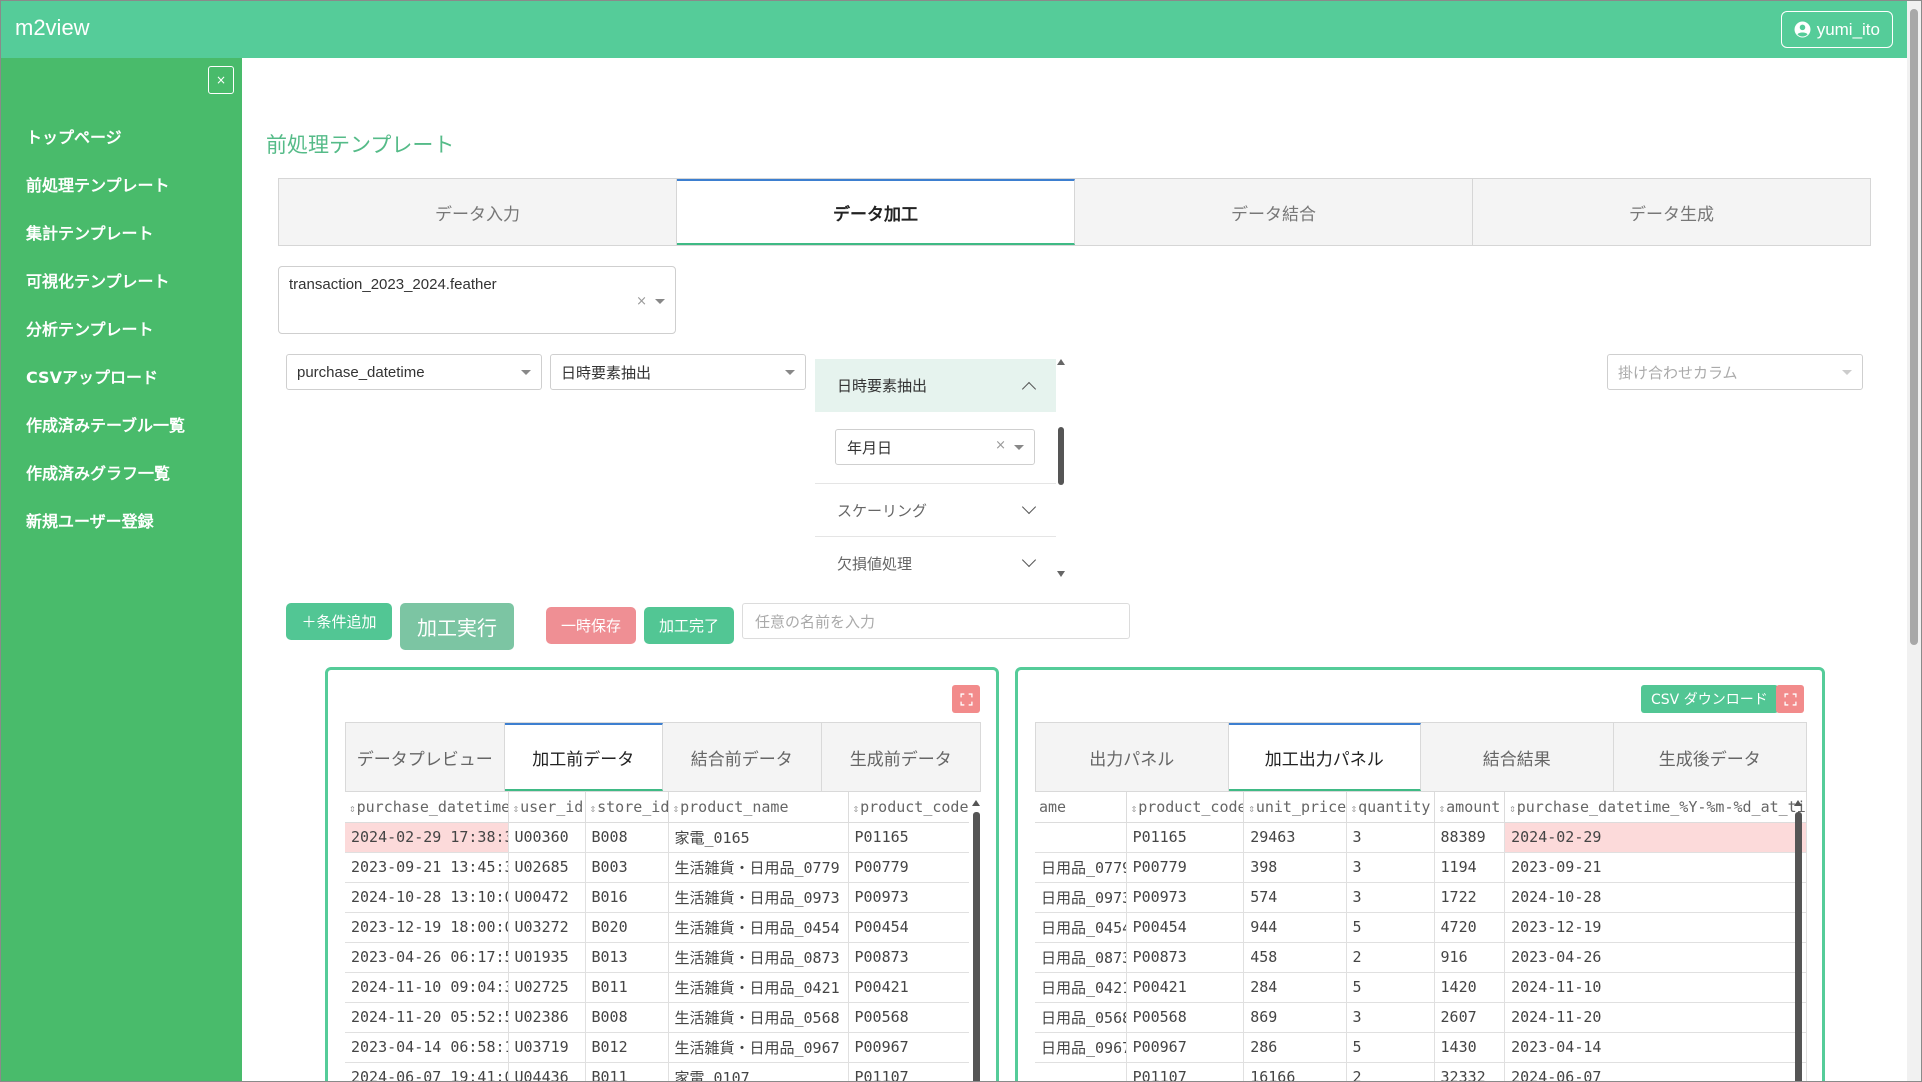  Describe the element at coordinates (339, 621) in the screenshot. I see `add-condition-button: ＋条件追加` at that location.